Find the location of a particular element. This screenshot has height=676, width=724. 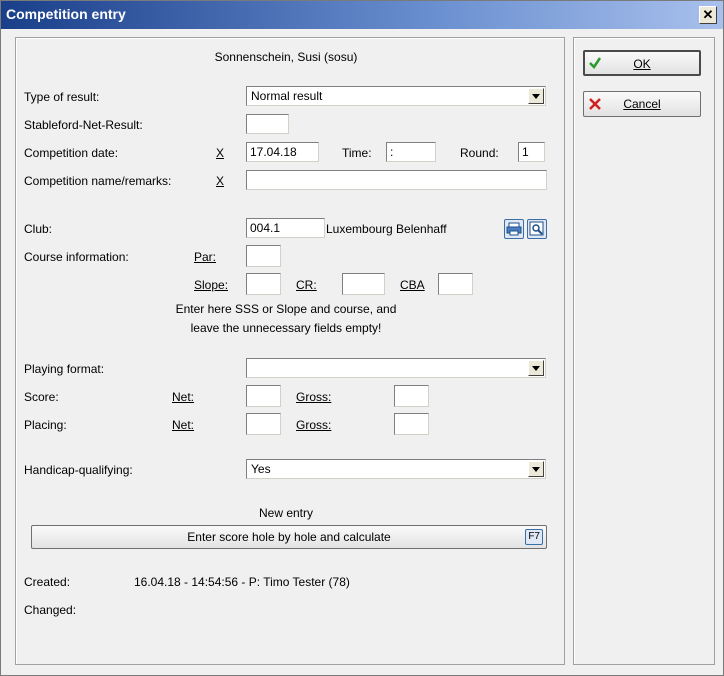

competition-name-label: Competition name/remarks: is located at coordinates (98, 181).